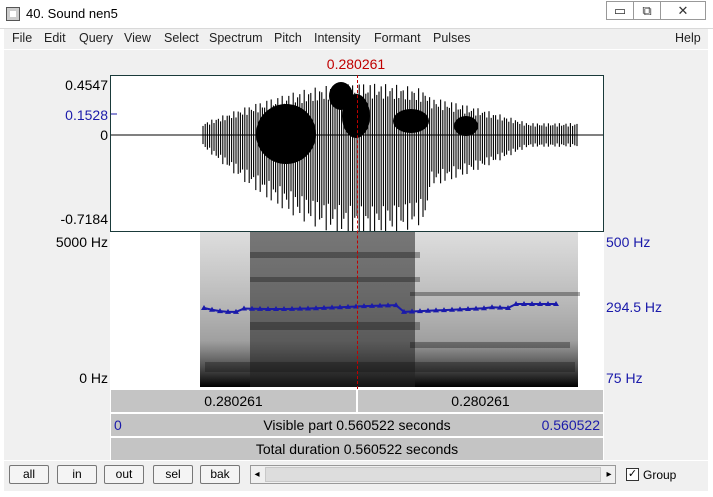 The width and height of the screenshot is (713, 497). I want to click on waveform-max-label: 0.4547, so click(86, 85).